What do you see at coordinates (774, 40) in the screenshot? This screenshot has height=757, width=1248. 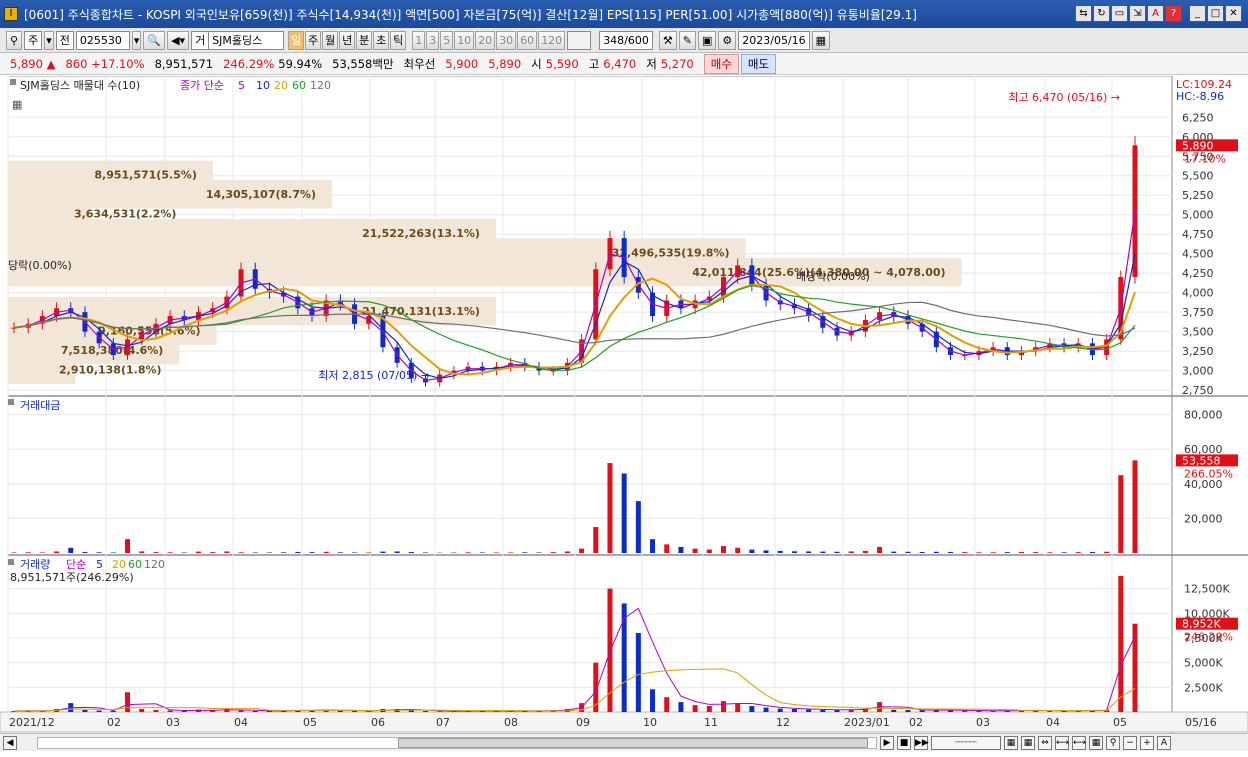 I see `date-input: 2023/05/16` at bounding box center [774, 40].